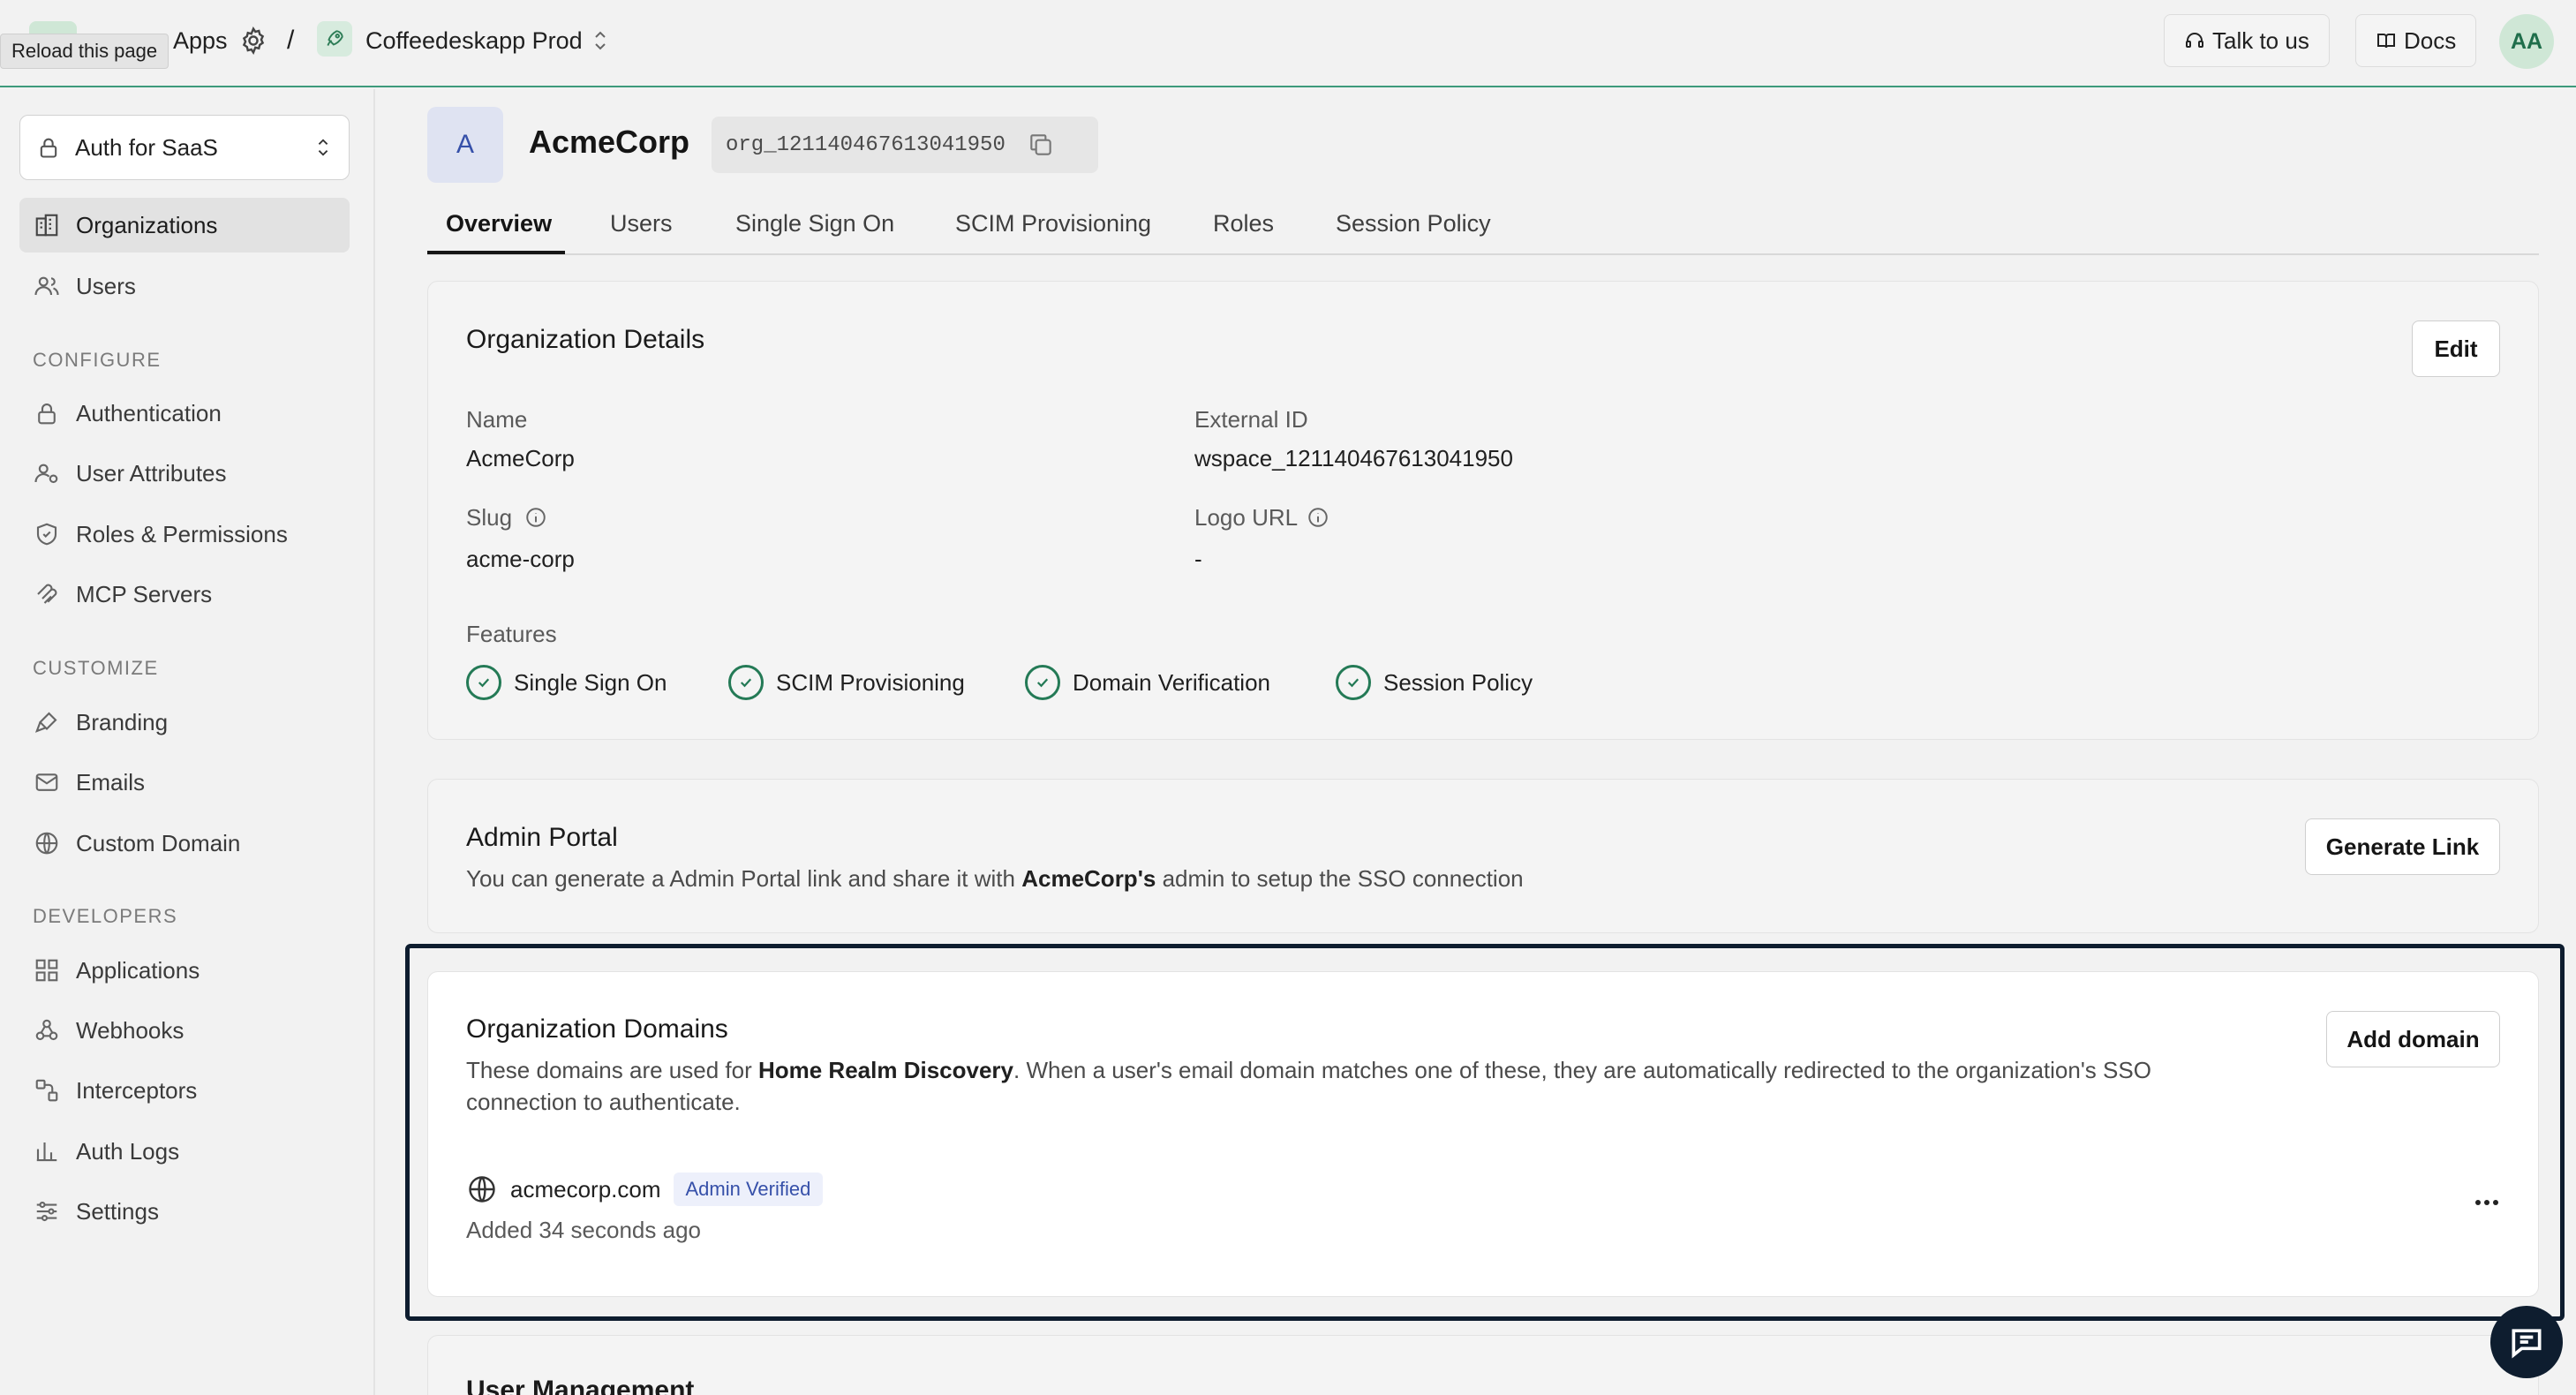 The image size is (2576, 1395). Describe the element at coordinates (47, 286) in the screenshot. I see `users-icon` at that location.